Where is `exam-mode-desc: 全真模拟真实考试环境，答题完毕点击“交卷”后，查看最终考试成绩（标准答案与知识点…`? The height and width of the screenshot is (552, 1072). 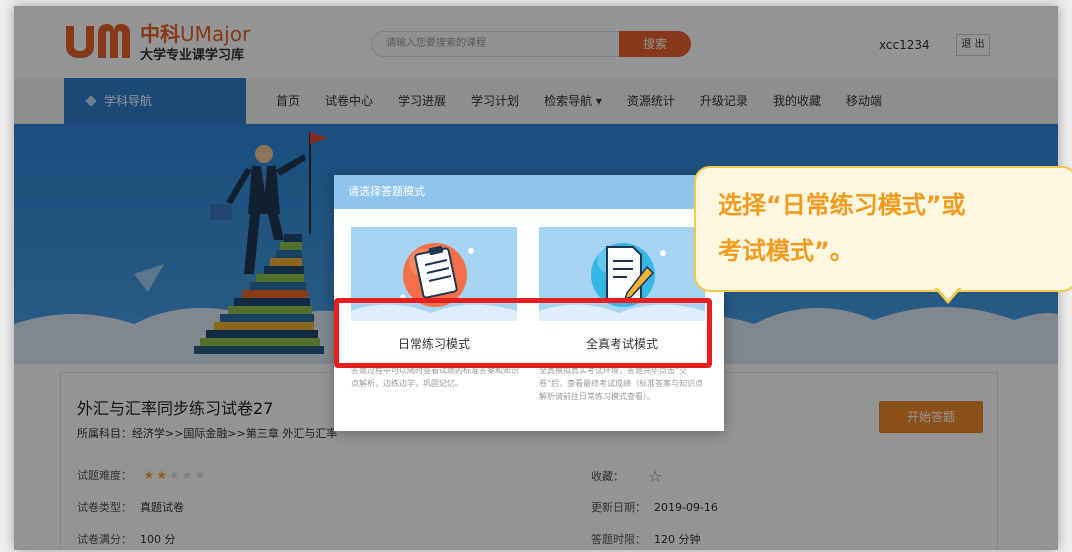 exam-mode-desc: 全真模拟真实考试环境，答题完毕点击“交卷”后，查看最终考试成绩（标准答案与知识点… is located at coordinates (621, 383).